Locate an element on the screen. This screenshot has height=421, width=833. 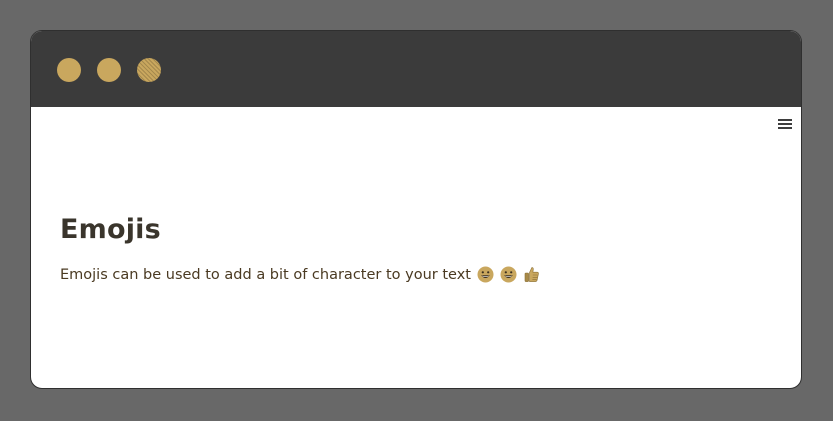
minimize-button is located at coordinates (109, 70).